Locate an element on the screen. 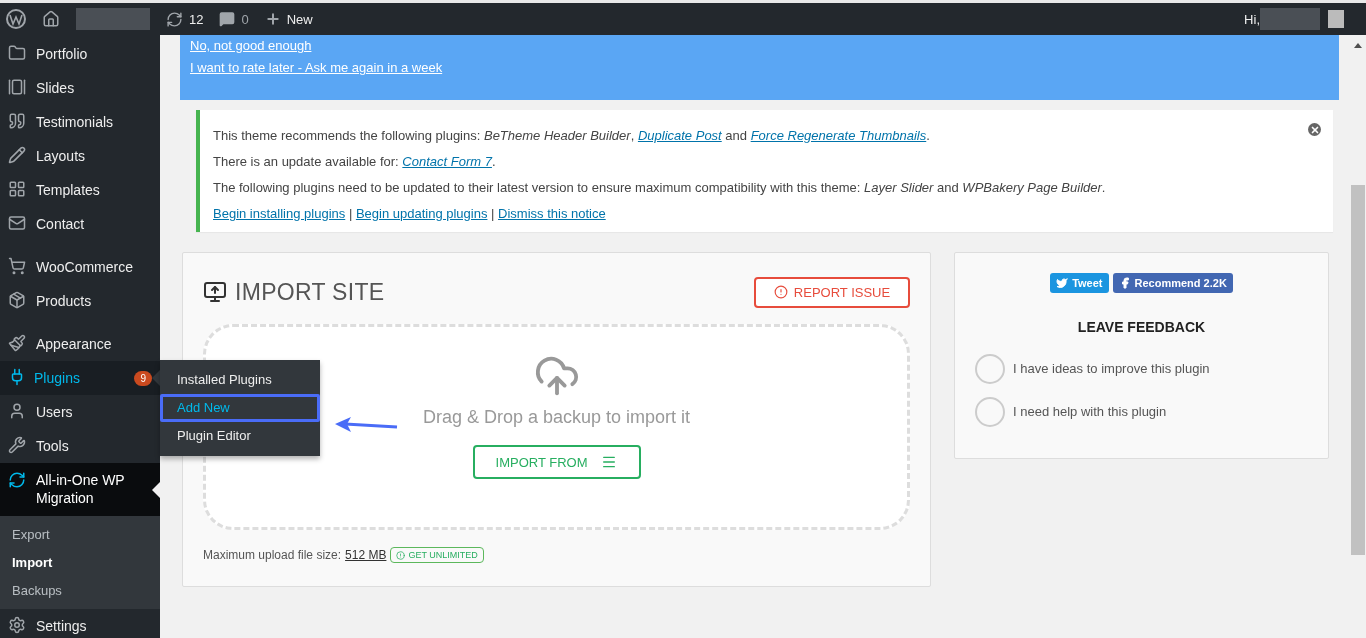 The width and height of the screenshot is (1366, 638). menu-item: Contact is located at coordinates (80, 224).